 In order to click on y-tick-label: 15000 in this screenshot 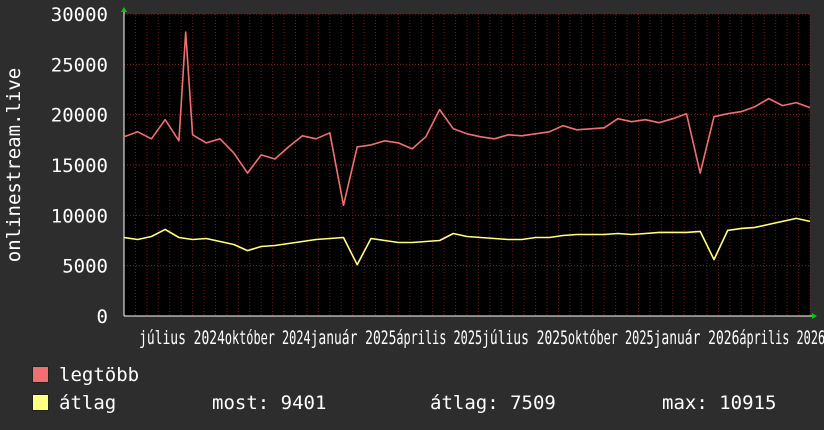, I will do `click(79, 166)`.